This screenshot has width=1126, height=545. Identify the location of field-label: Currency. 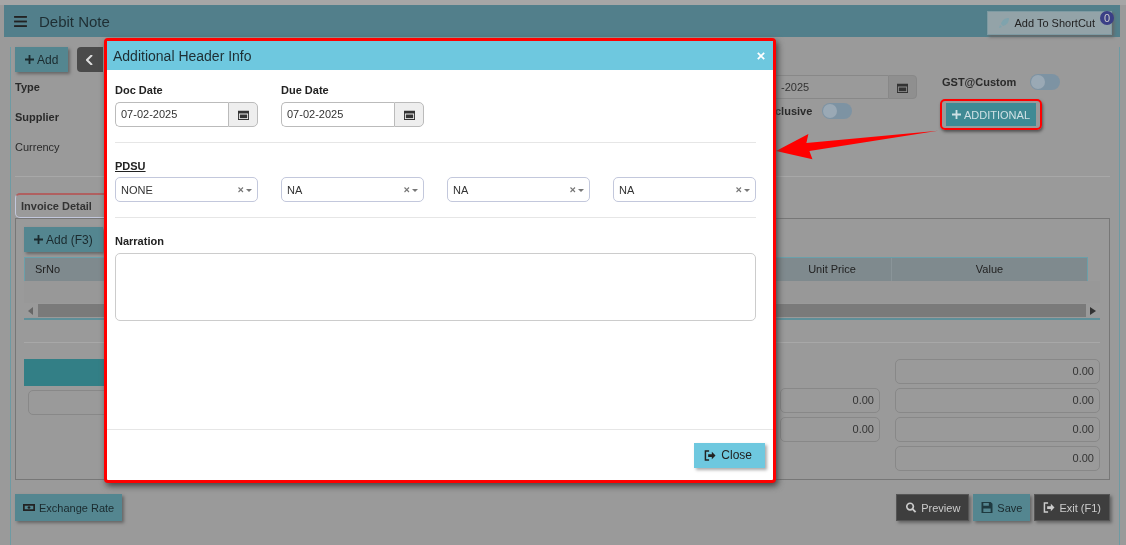
(37, 148).